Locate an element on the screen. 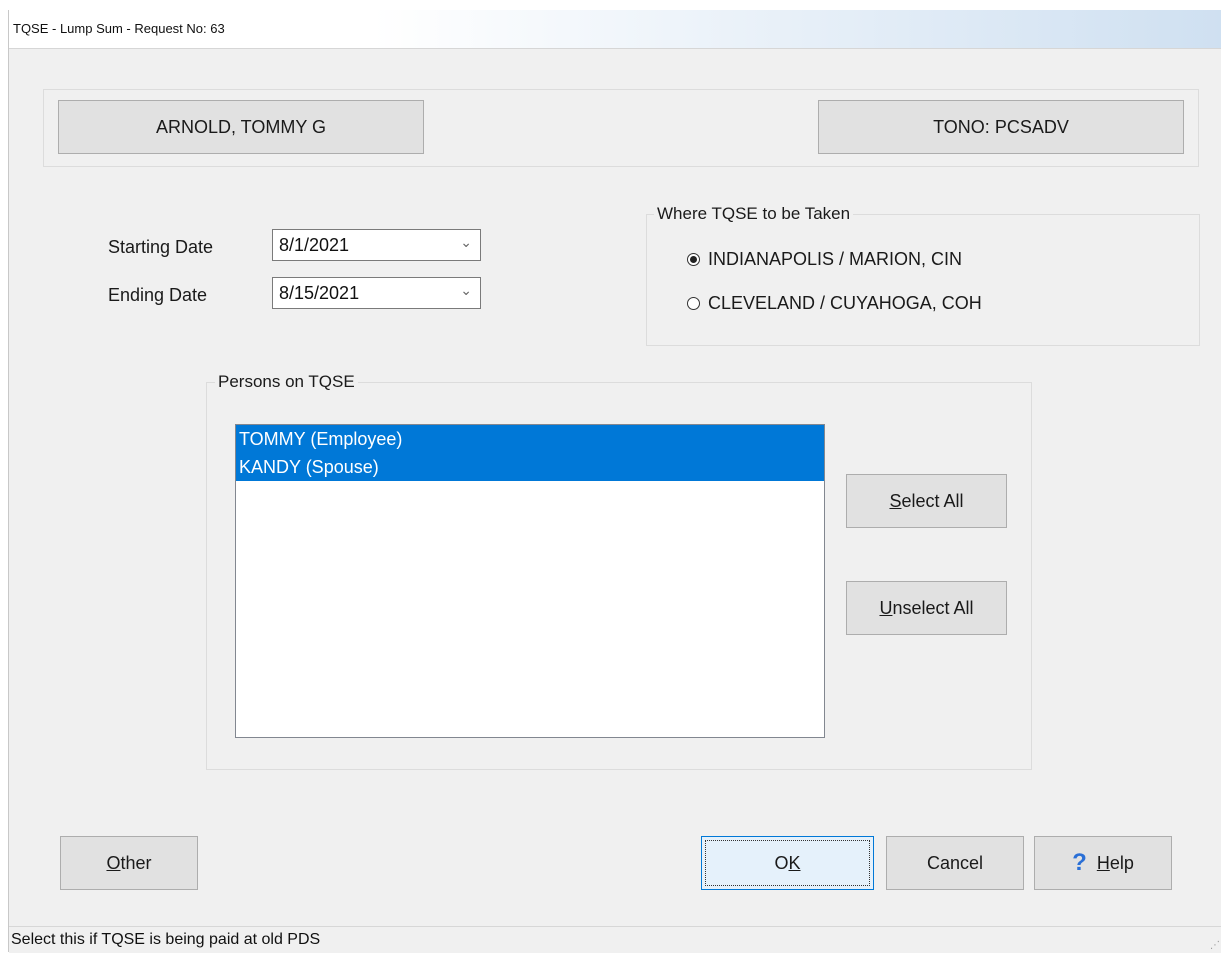 Image resolution: width=1221 pixels, height=953 pixels. cancel-button: Cancel is located at coordinates (955, 863).